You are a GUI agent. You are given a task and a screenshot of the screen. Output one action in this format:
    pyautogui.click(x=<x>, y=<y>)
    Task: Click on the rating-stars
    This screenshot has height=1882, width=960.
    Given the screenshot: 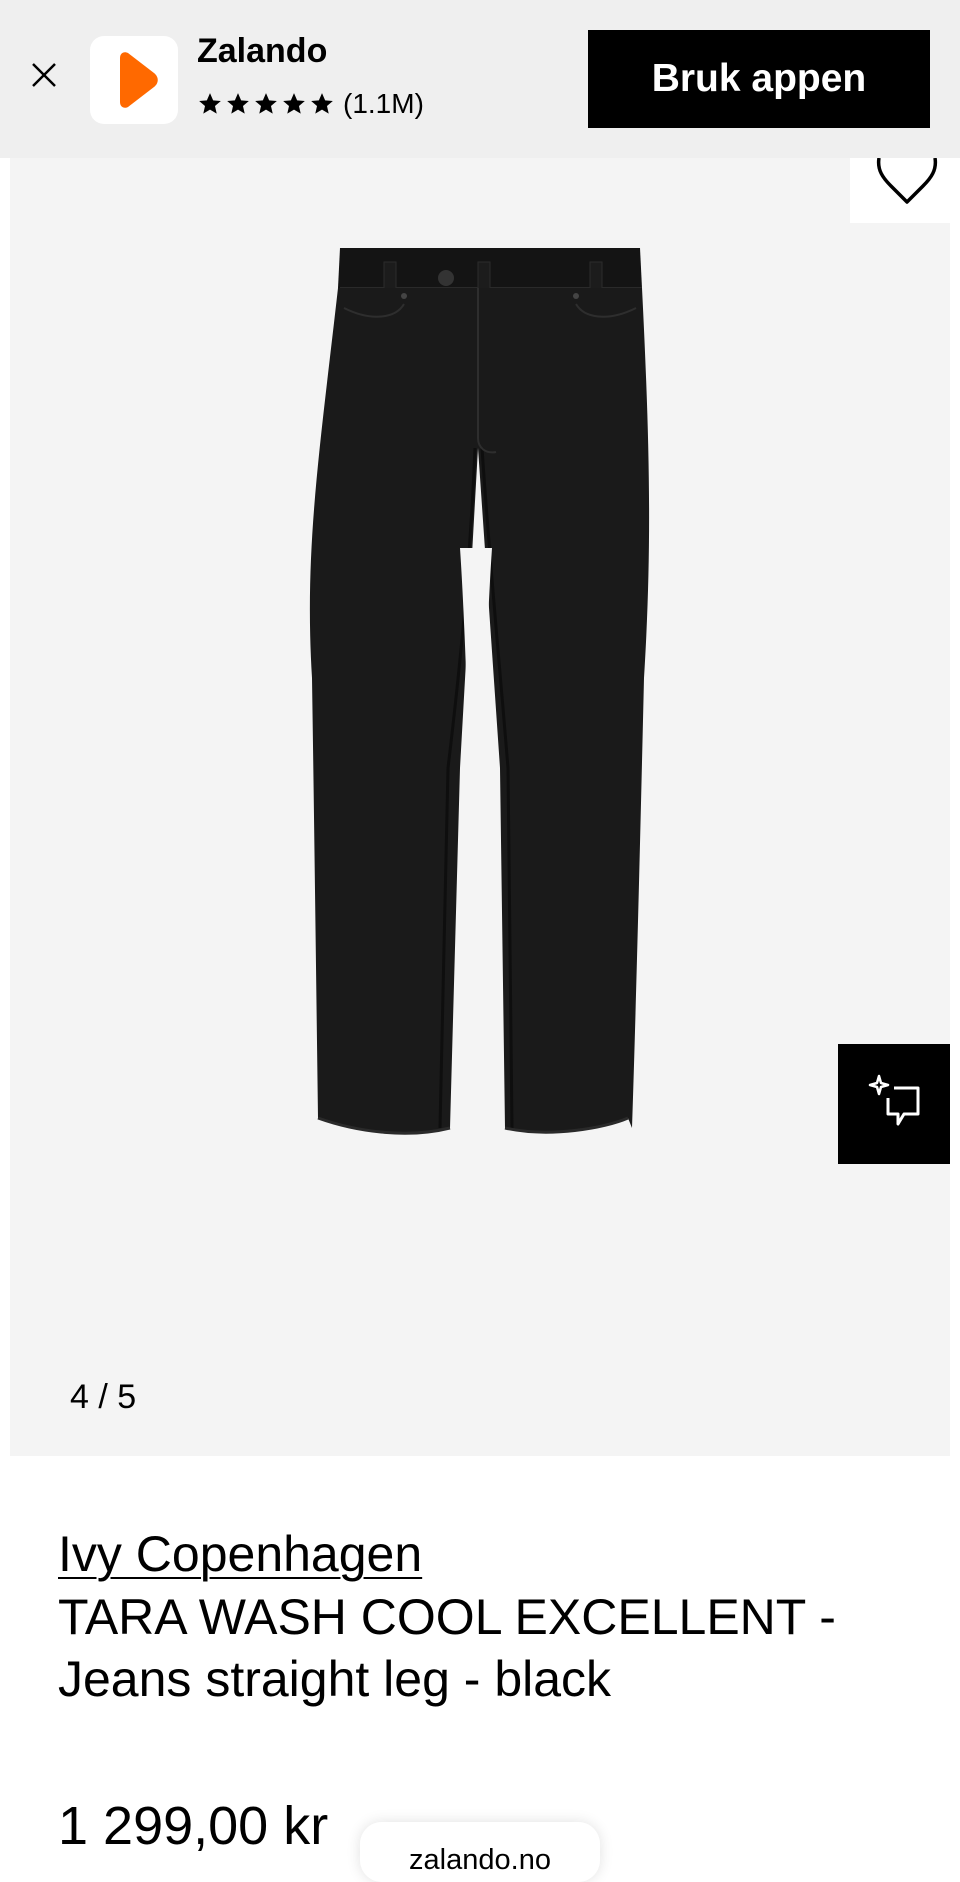 What is the action you would take?
    pyautogui.click(x=266, y=104)
    